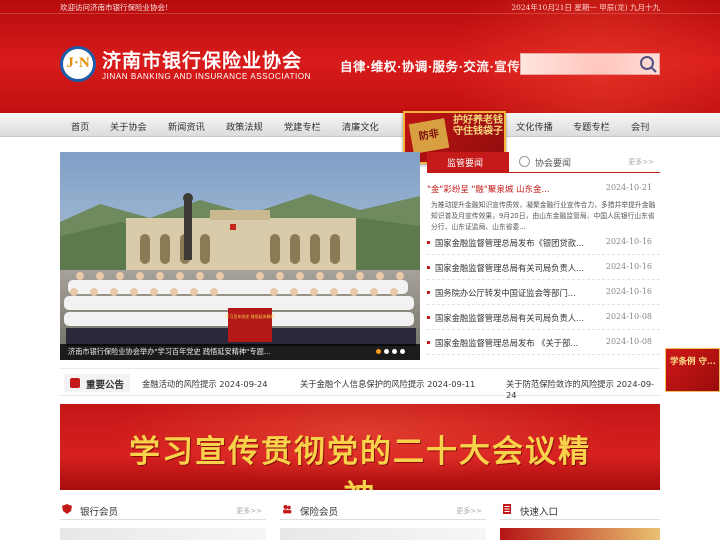 The image size is (720, 540). I want to click on tab-regulatory-label: 监管要闻, so click(465, 164).